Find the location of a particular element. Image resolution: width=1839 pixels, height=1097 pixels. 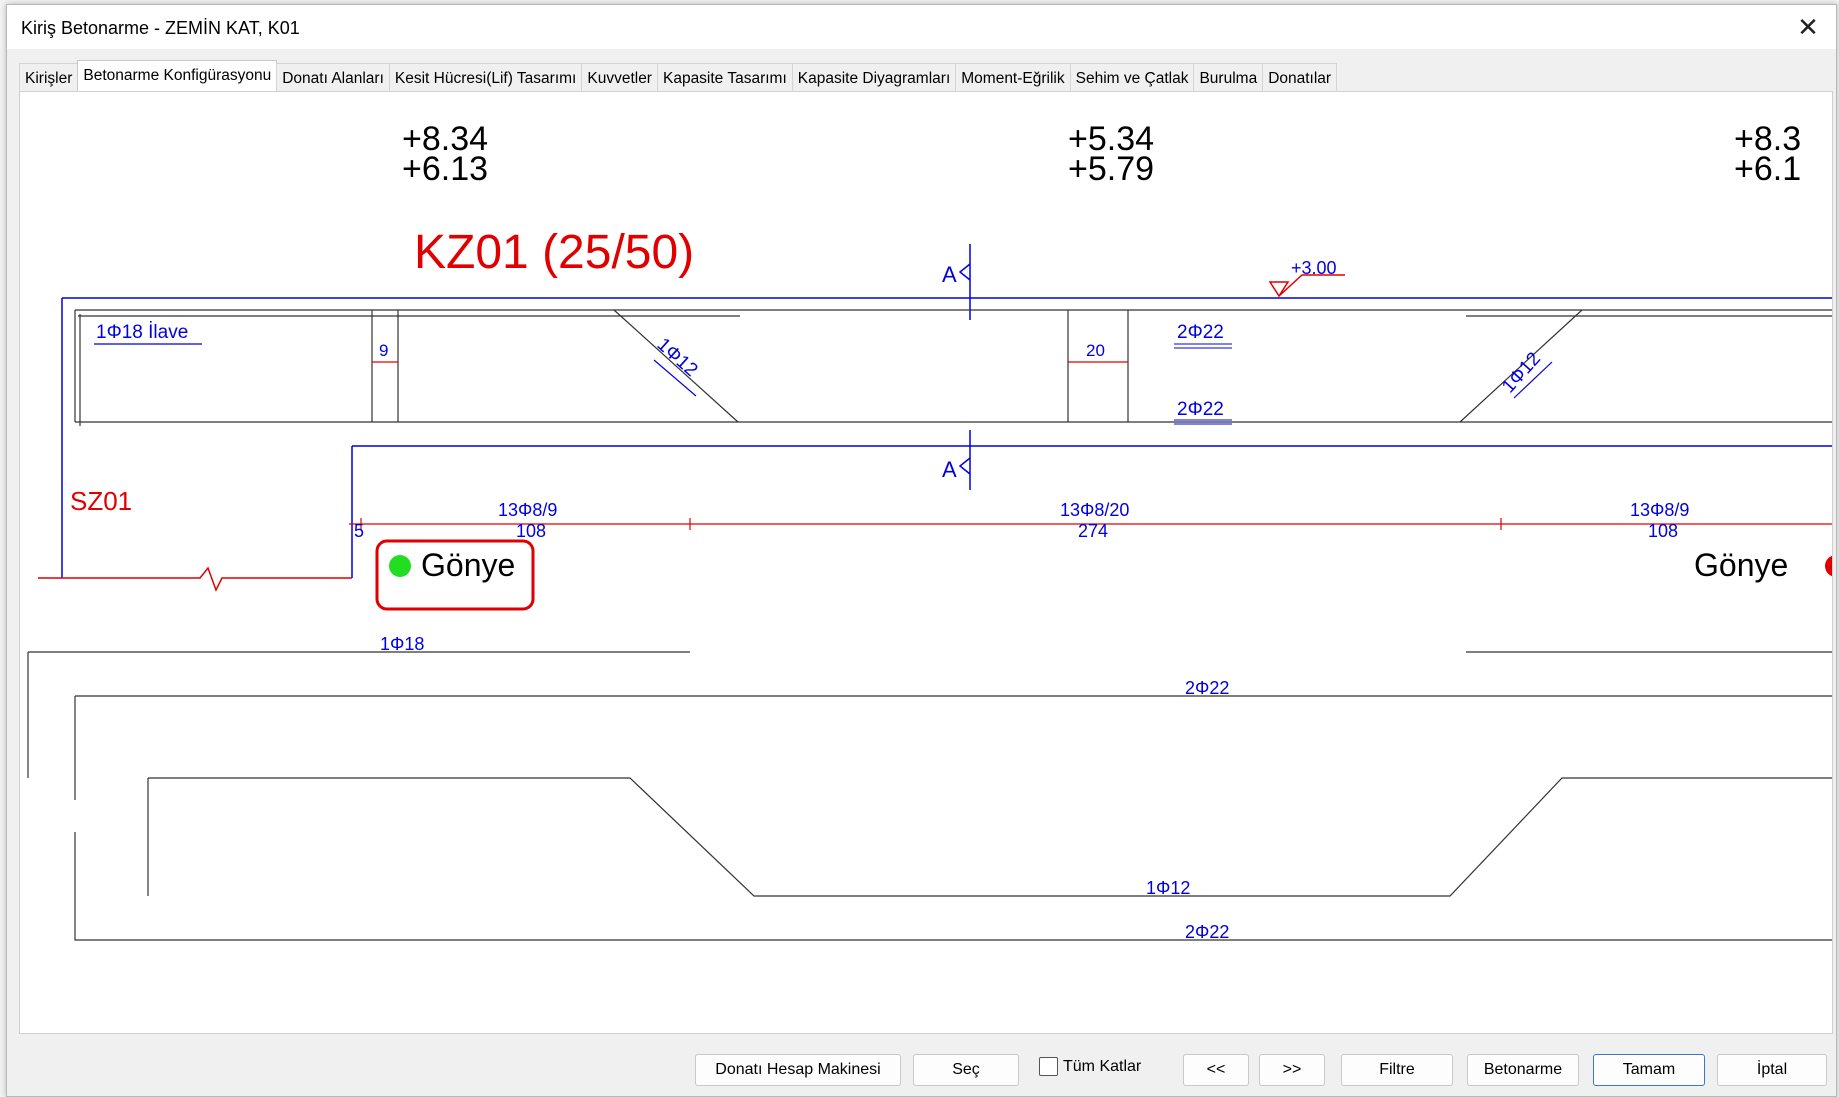

next-button: >> is located at coordinates (1292, 1070).